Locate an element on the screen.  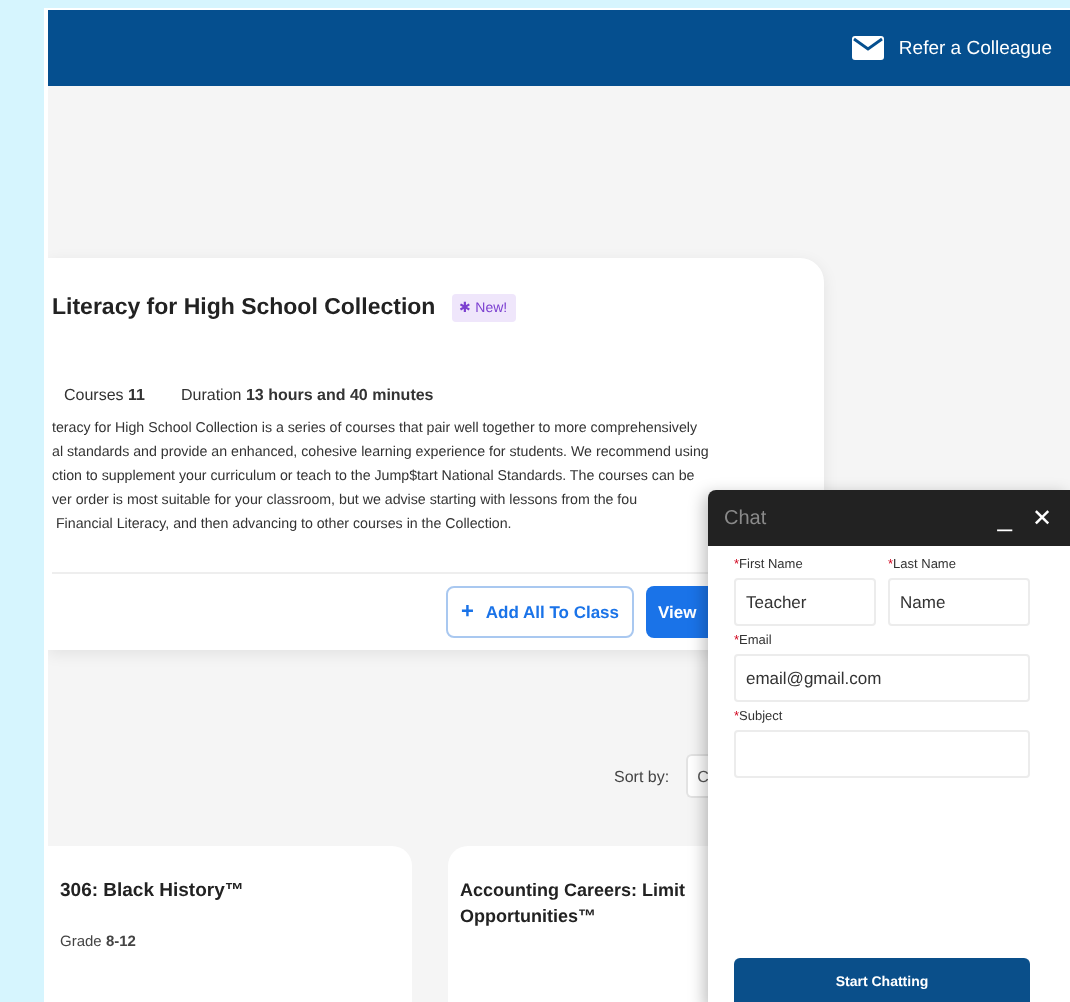
course-title: 306: Black History™ is located at coordinates (153, 891).